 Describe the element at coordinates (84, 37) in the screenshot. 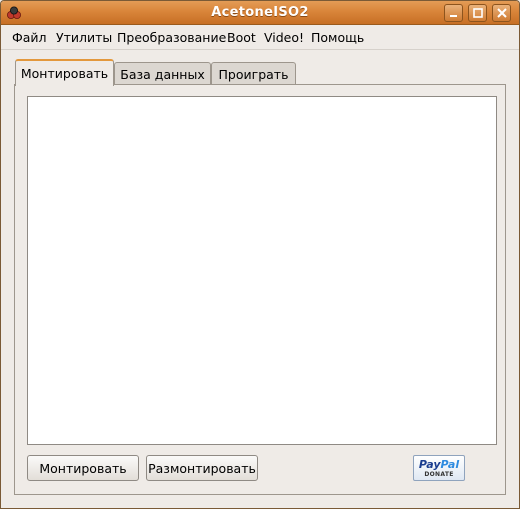

I see `menu-utilities: Утилиты` at that location.